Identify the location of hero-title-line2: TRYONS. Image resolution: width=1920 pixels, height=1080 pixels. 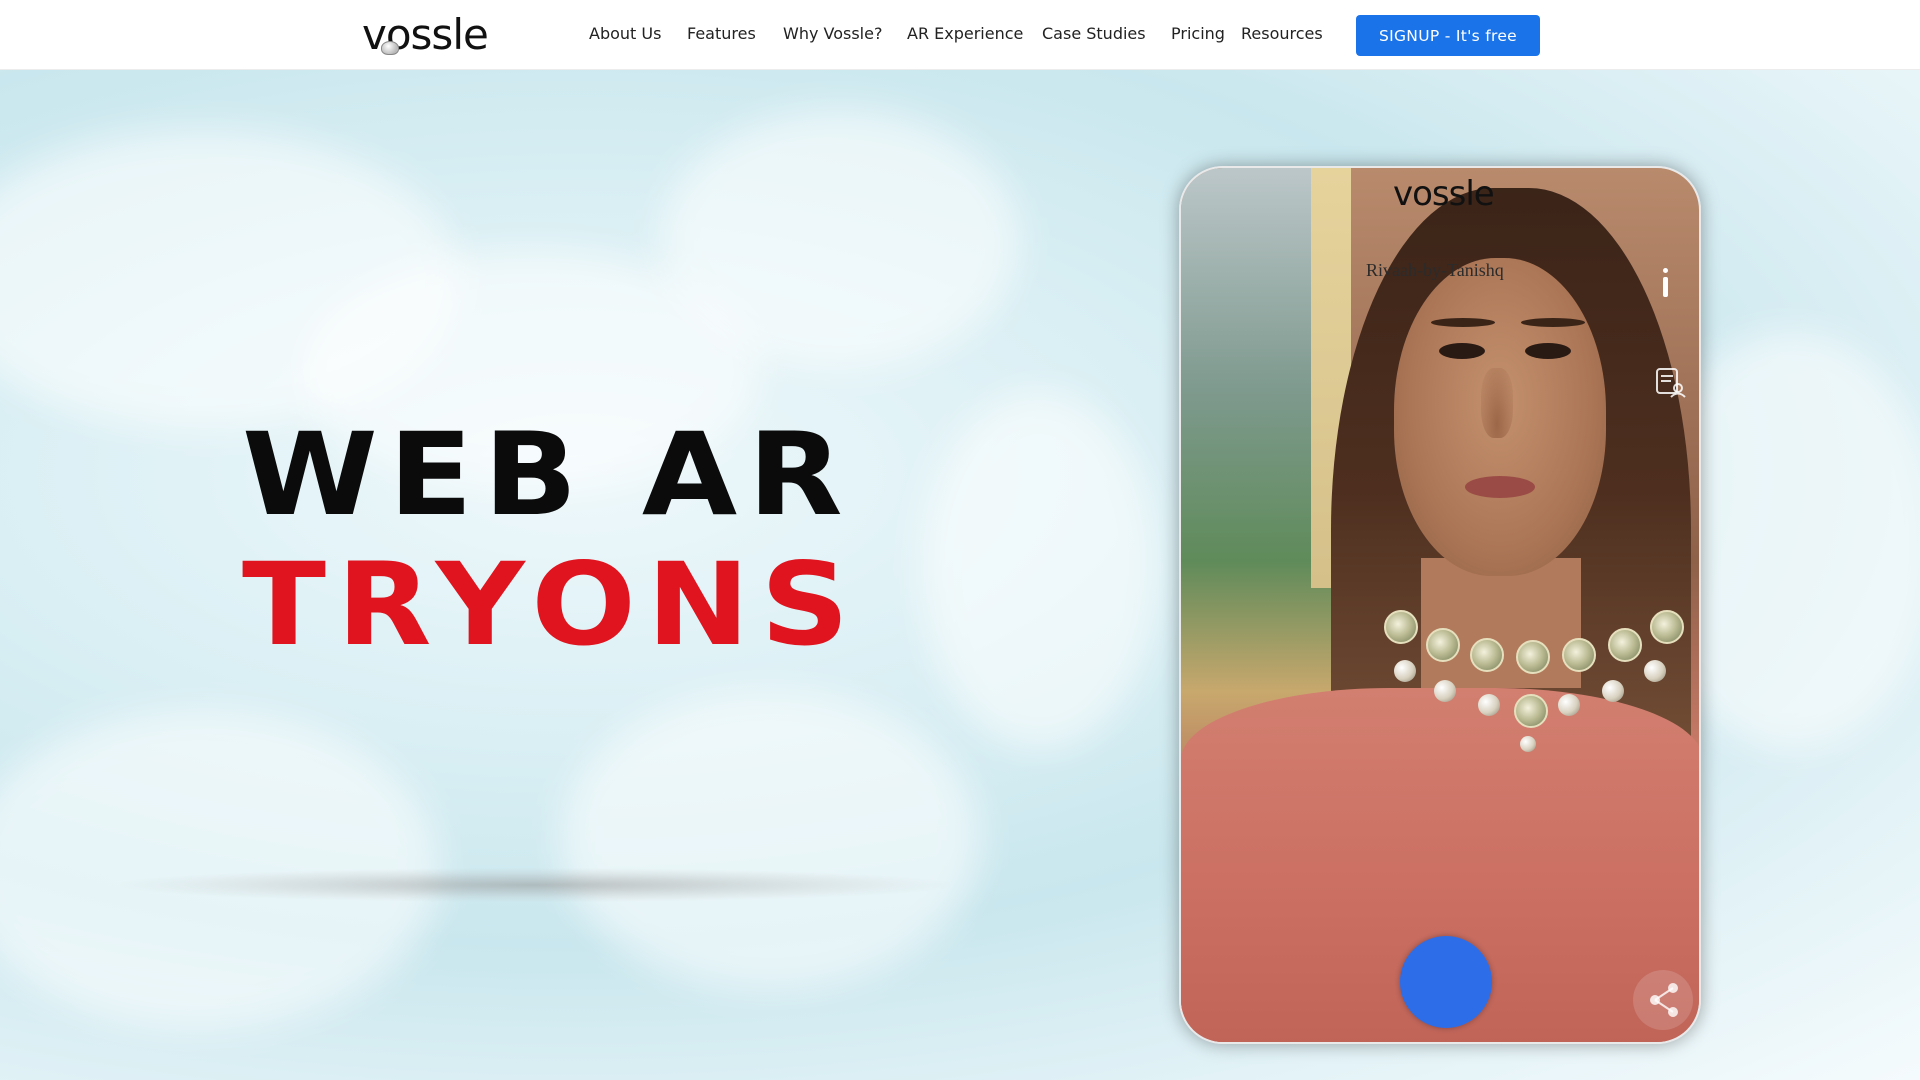
(551, 604).